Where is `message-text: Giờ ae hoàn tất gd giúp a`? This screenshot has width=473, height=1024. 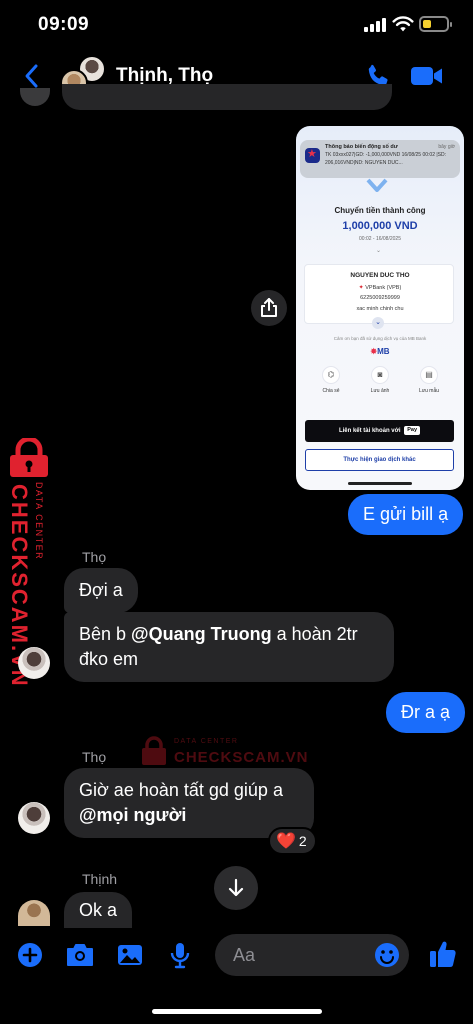 message-text: Giờ ae hoàn tất gd giúp a is located at coordinates (181, 790).